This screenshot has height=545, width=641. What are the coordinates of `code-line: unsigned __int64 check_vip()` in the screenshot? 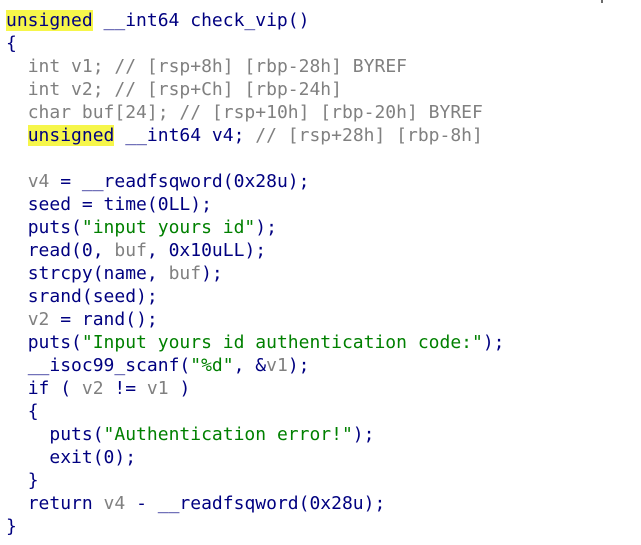 It's located at (255, 20).